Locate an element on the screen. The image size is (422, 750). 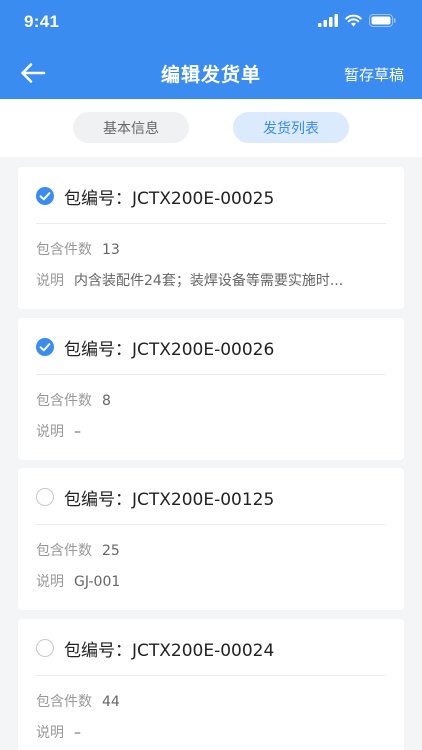
package-count-row: 包含件数 8 is located at coordinates (211, 400).